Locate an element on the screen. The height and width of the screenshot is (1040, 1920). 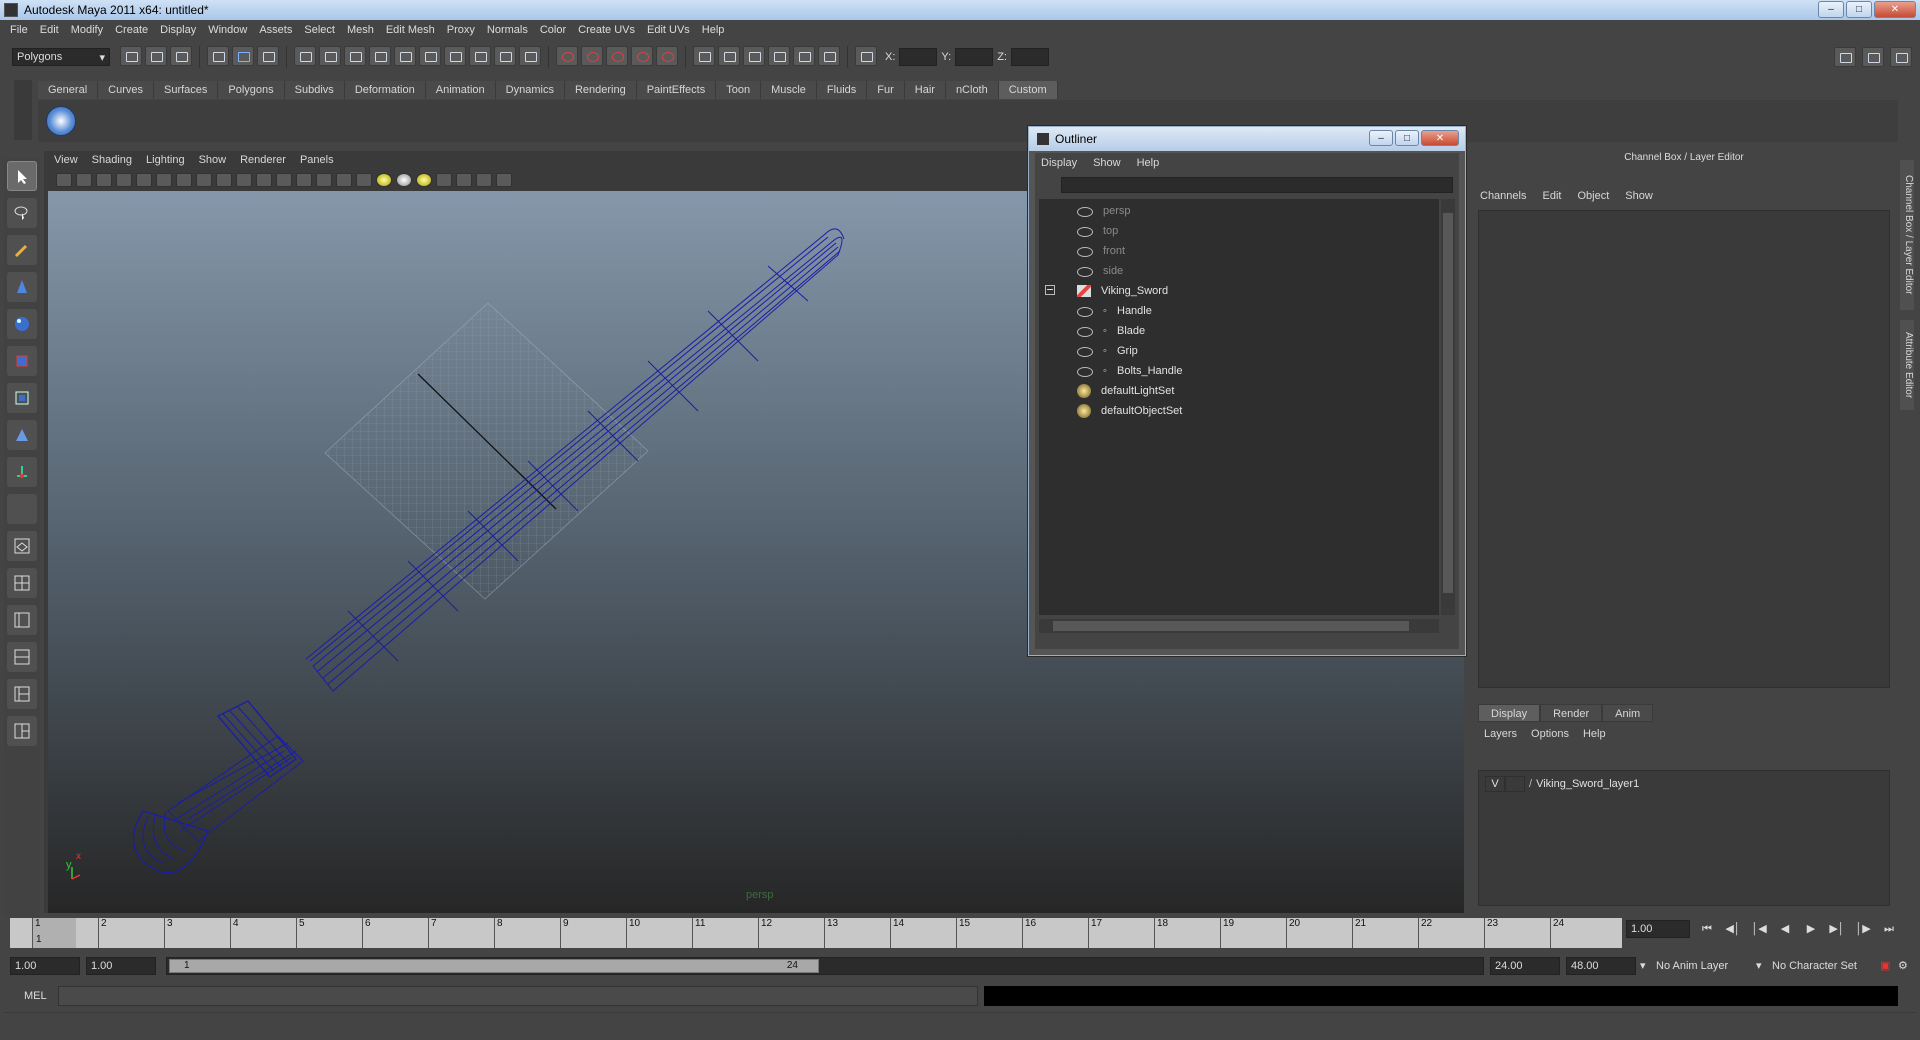
camera-attributes-icon is located at coordinates (64, 180).